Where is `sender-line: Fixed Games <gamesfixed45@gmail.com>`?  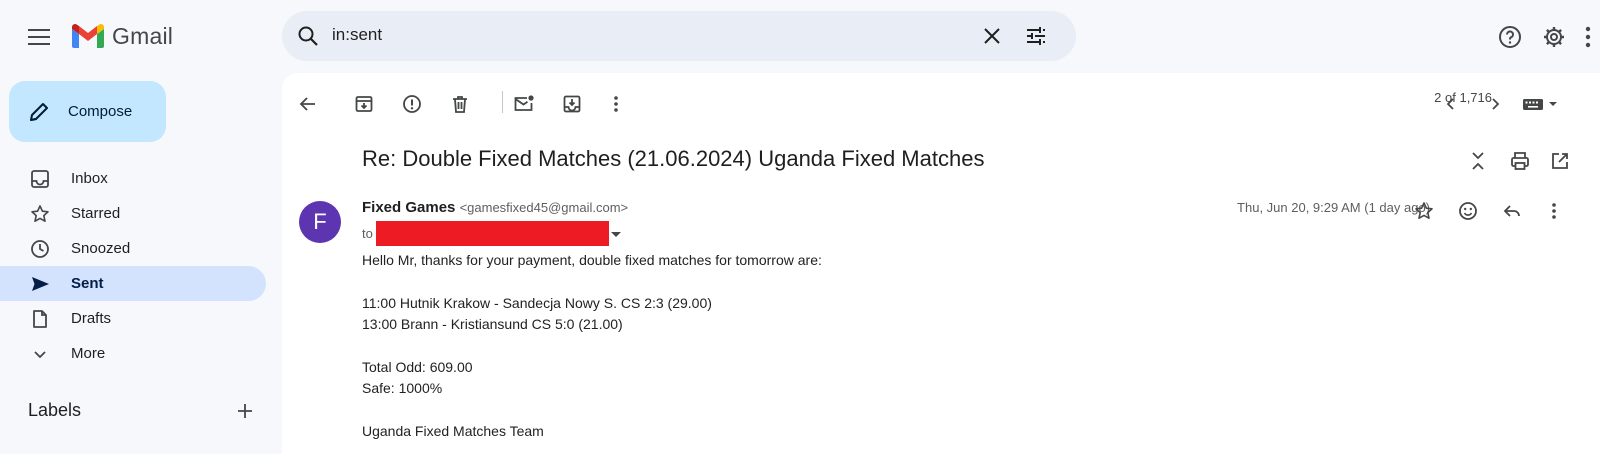
sender-line: Fixed Games <gamesfixed45@gmail.com> is located at coordinates (495, 207).